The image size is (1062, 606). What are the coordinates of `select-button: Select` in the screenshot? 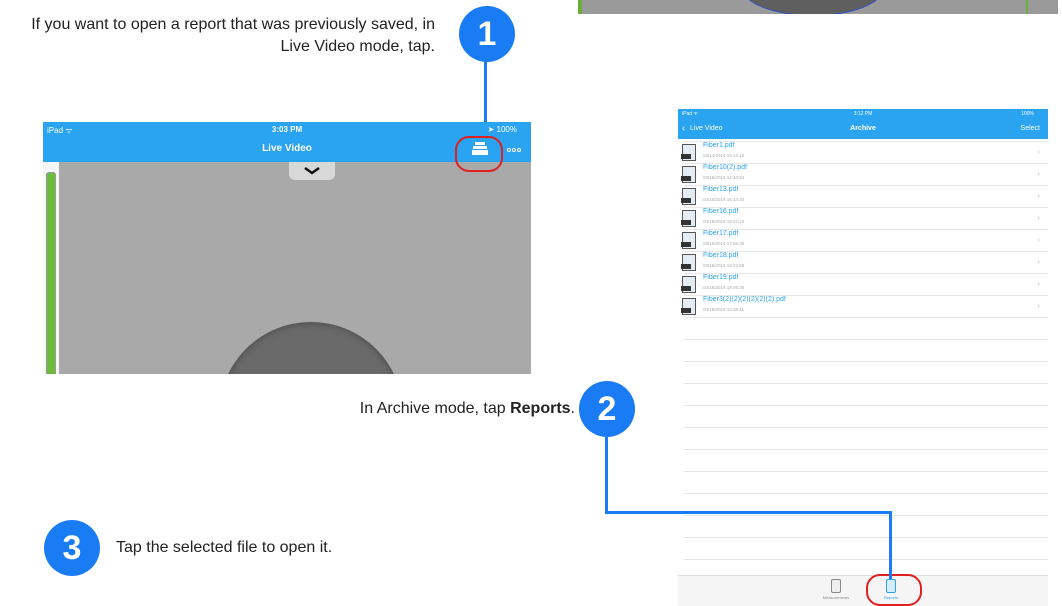 It's located at (1030, 128).